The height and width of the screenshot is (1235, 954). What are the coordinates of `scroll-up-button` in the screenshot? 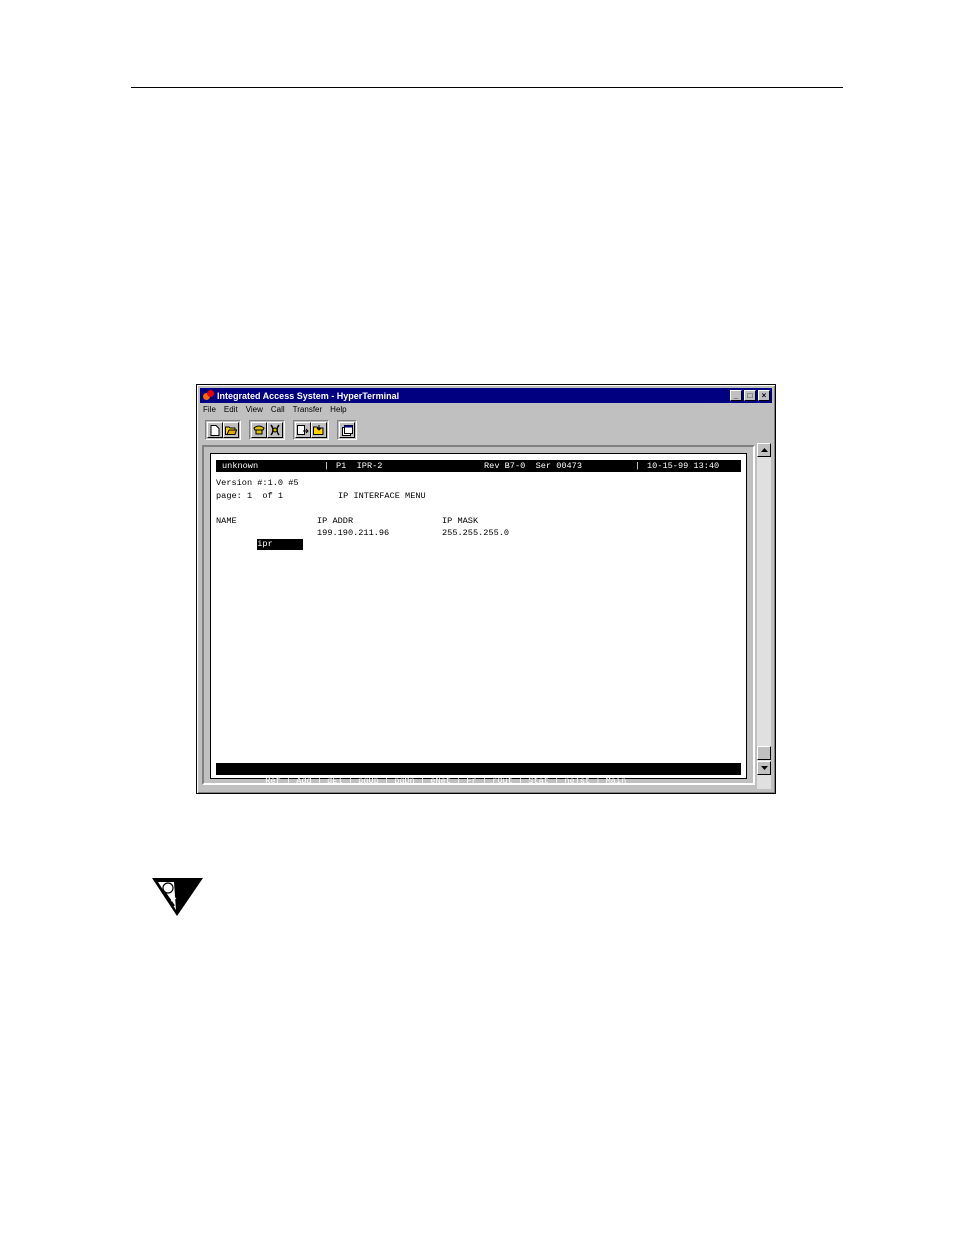 It's located at (764, 450).